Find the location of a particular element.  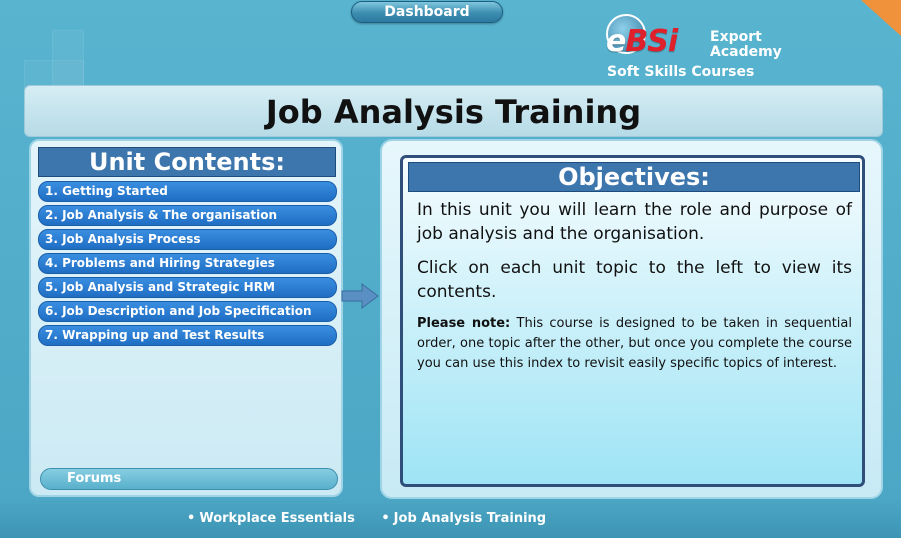

breadcrumb-workplace-essentials: • Workplace Essentials is located at coordinates (271, 518).